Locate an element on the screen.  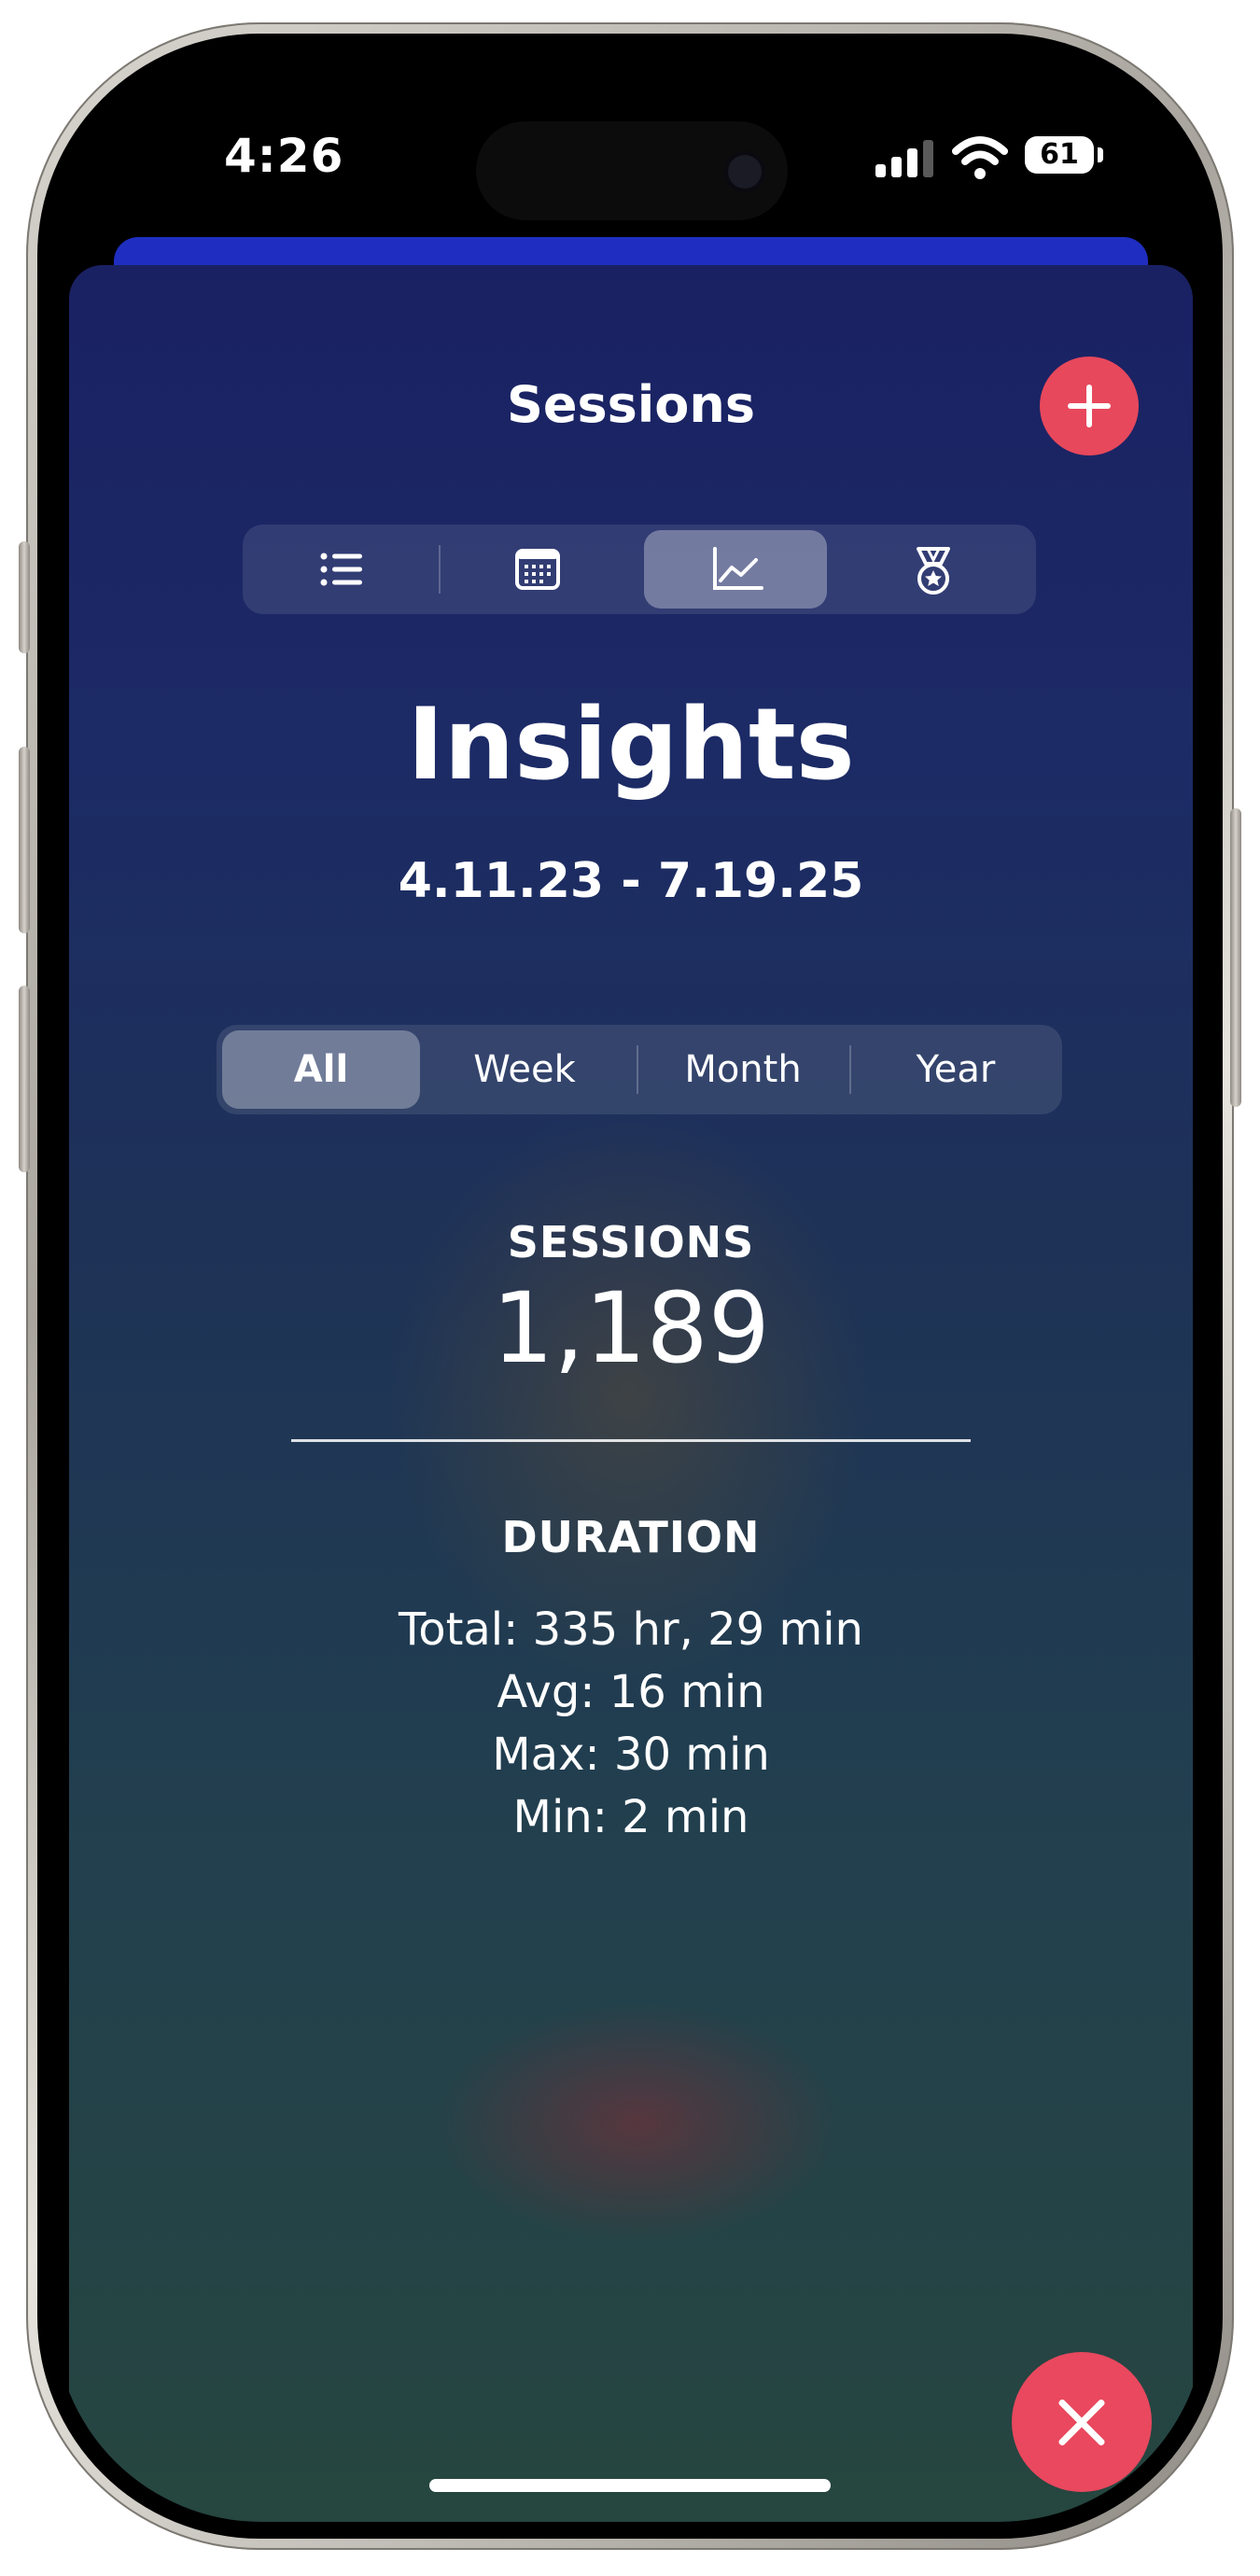
section-divider is located at coordinates (631, 1440).